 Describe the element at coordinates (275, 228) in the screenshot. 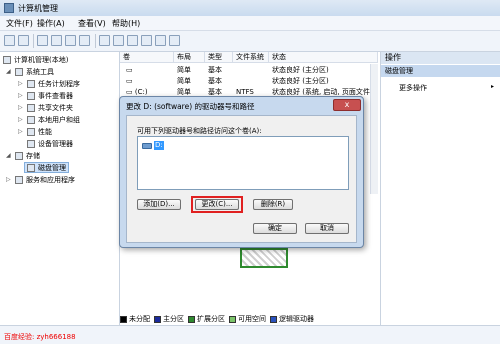

I see `ok-button: 确定` at that location.